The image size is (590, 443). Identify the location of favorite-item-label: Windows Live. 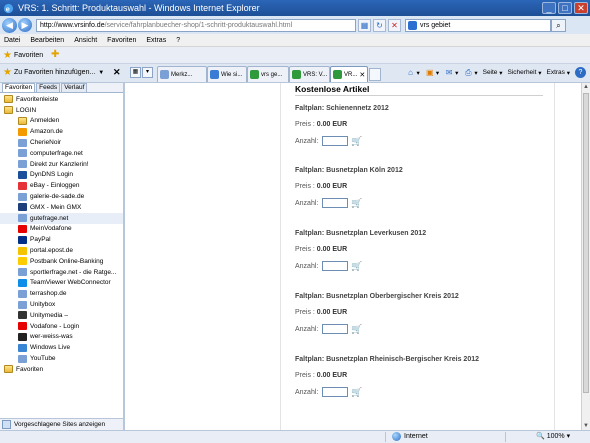
(50, 348).